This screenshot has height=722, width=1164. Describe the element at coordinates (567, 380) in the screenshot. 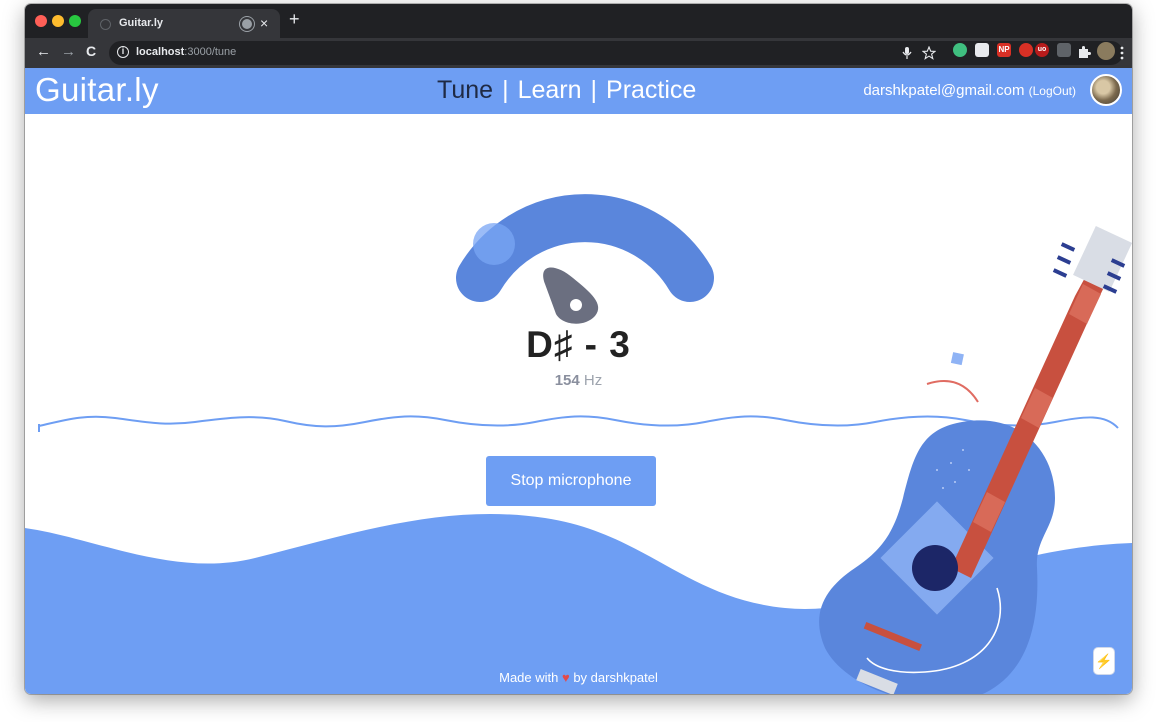

I see `frequency-value: 154` at that location.